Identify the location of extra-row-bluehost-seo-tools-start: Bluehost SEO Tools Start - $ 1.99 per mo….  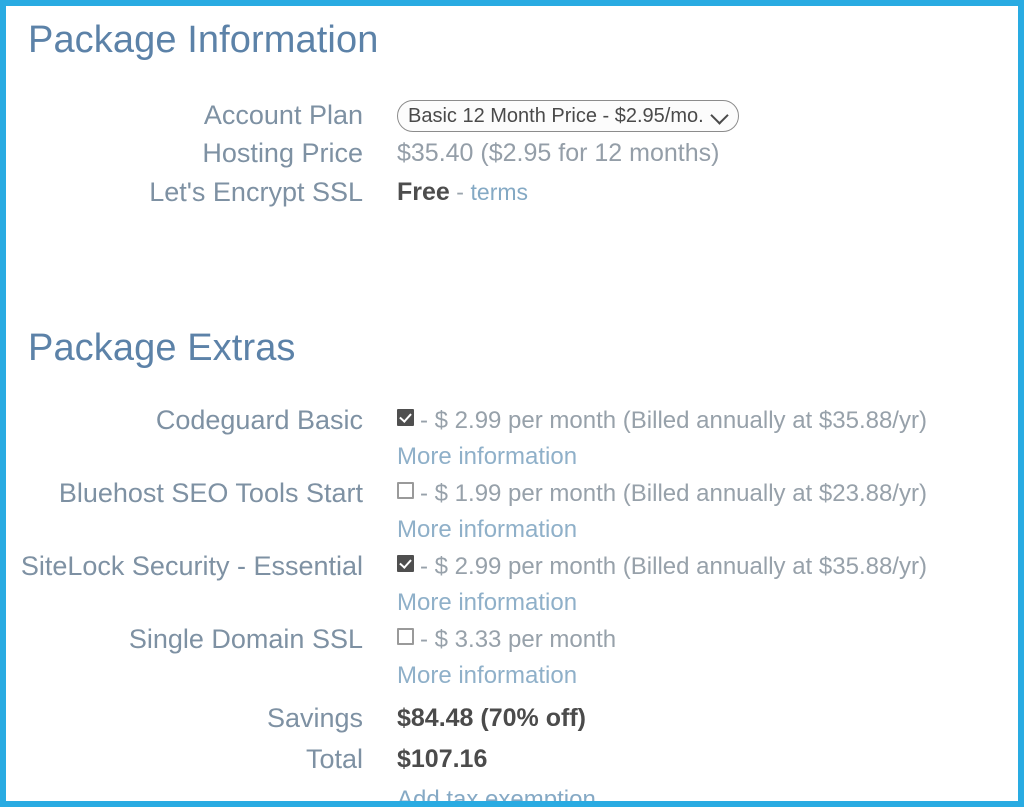
(512, 511).